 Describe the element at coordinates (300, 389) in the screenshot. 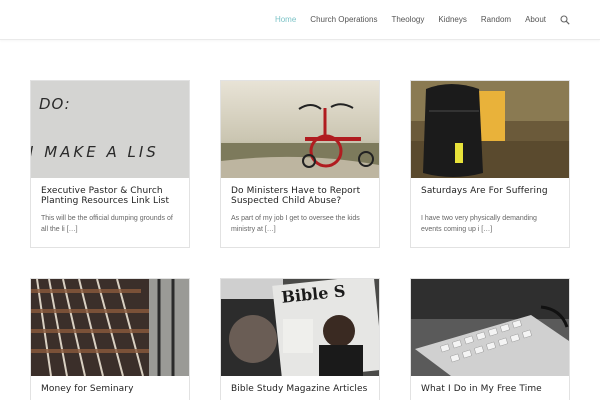

I see `post-title: Bible Study Magazine Articles` at that location.